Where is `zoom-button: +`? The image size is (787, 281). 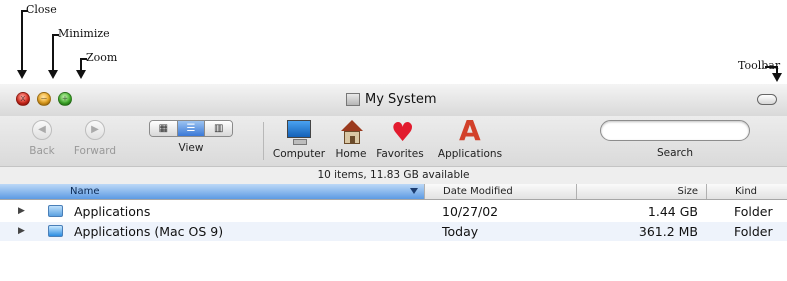
zoom-button: + is located at coordinates (65, 99).